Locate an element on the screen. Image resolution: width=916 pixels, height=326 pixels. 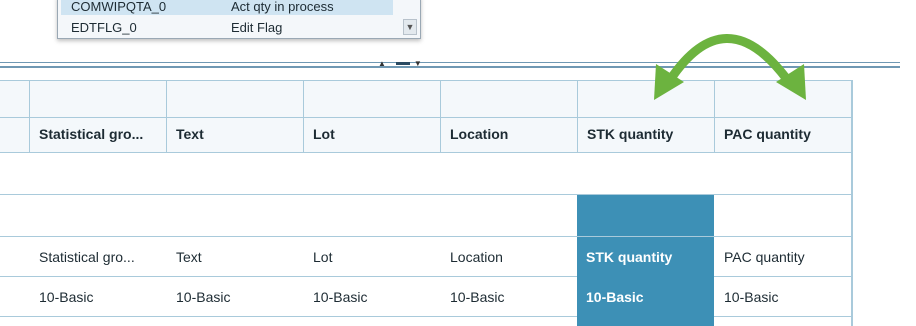
column-header-location: Location is located at coordinates (509, 134).